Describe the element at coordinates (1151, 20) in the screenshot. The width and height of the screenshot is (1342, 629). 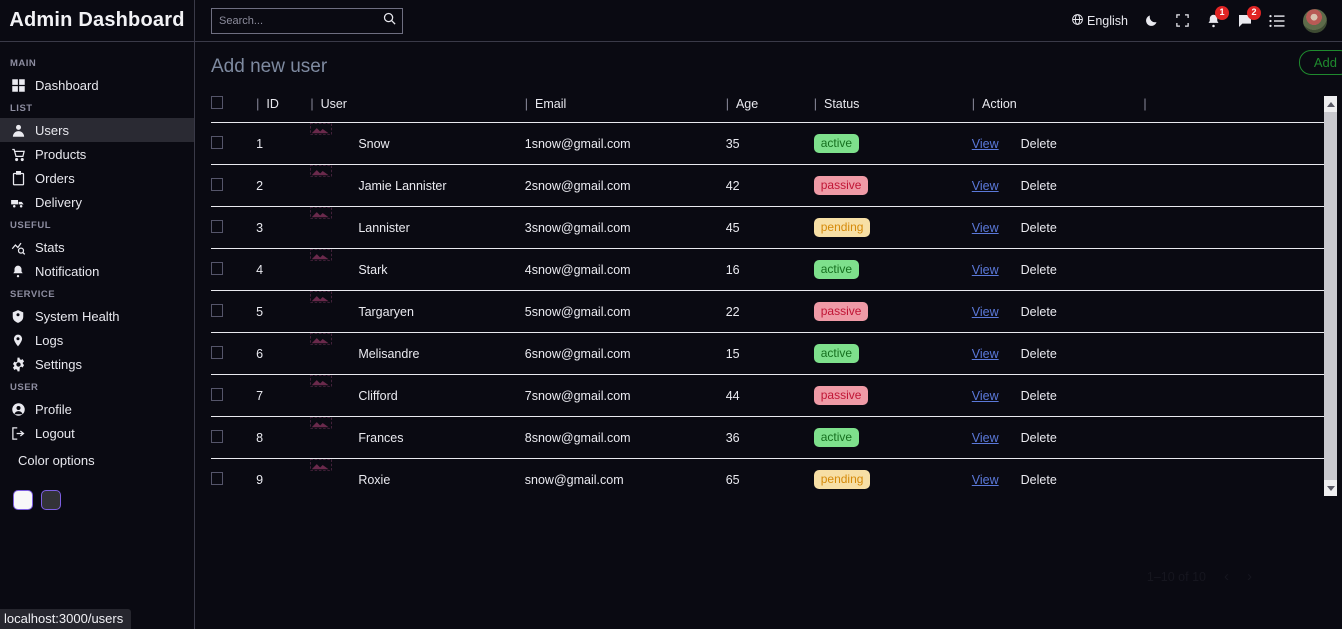
I see `dark-mode-toggle` at that location.